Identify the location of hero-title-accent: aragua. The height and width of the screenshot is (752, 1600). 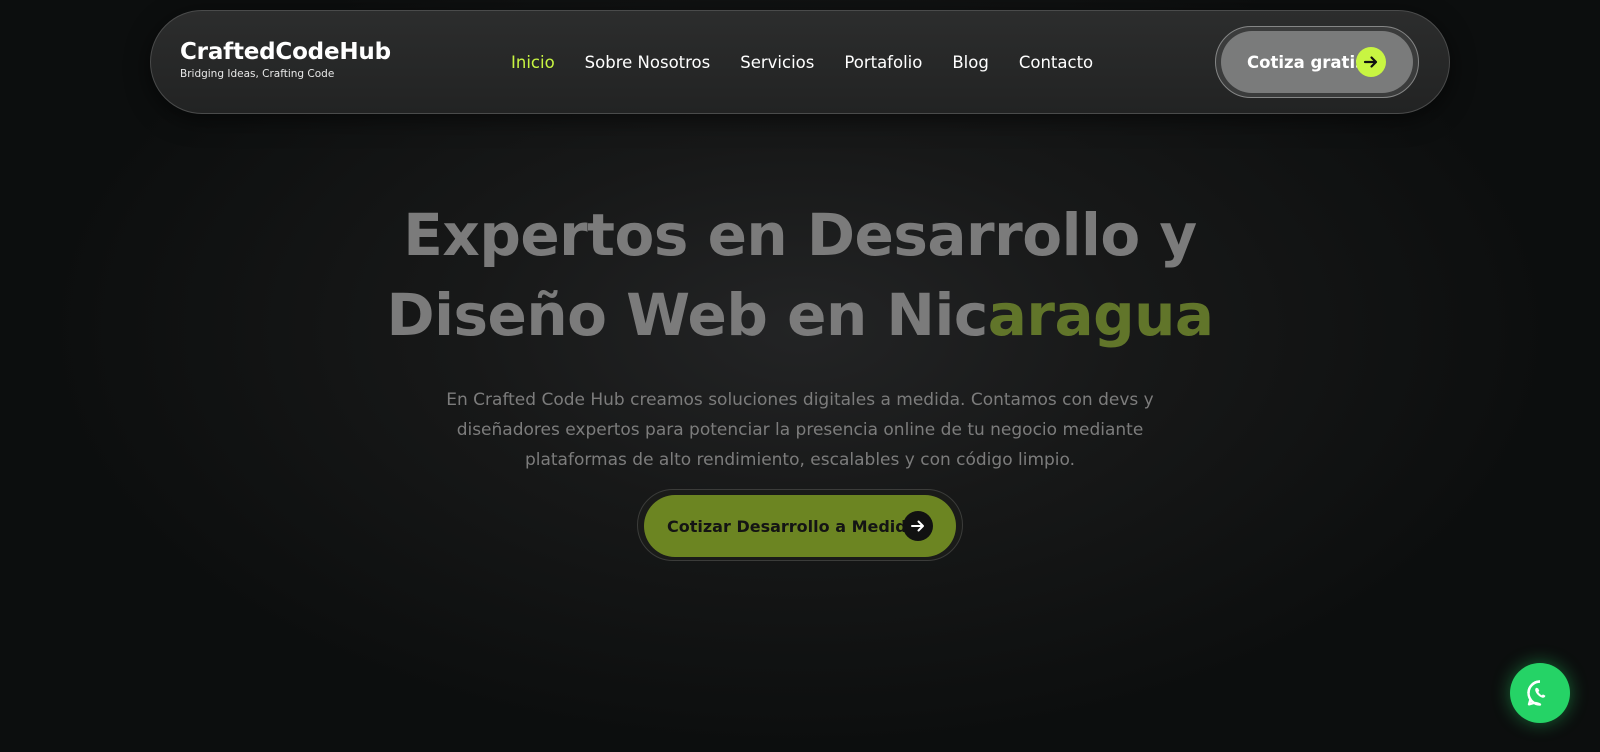
(1100, 315).